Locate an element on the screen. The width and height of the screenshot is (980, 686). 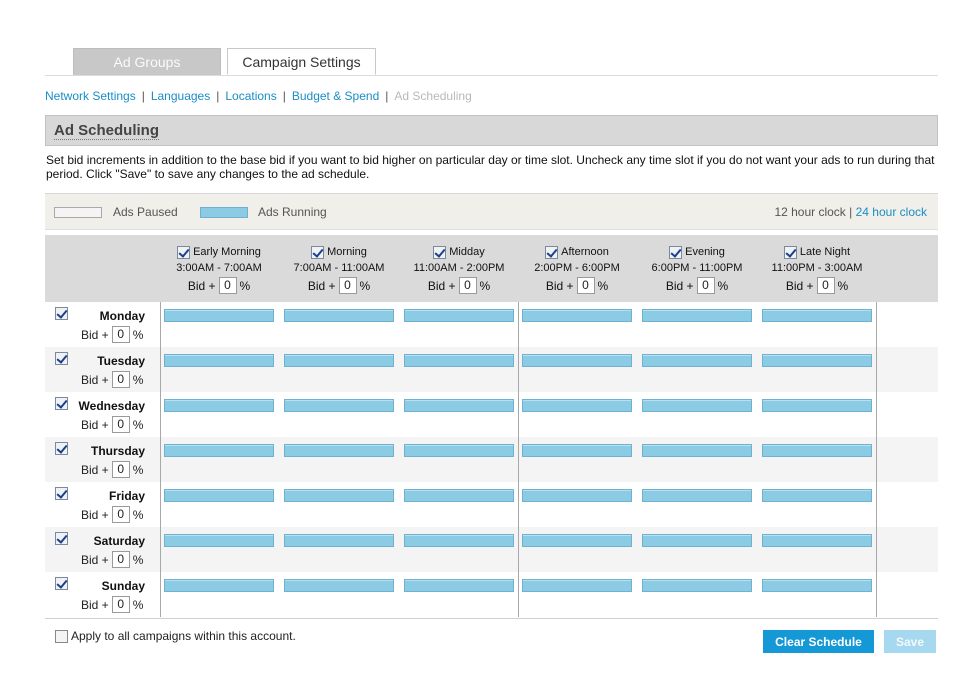
time-slot-name-line: Afternoon is located at coordinates (577, 252).